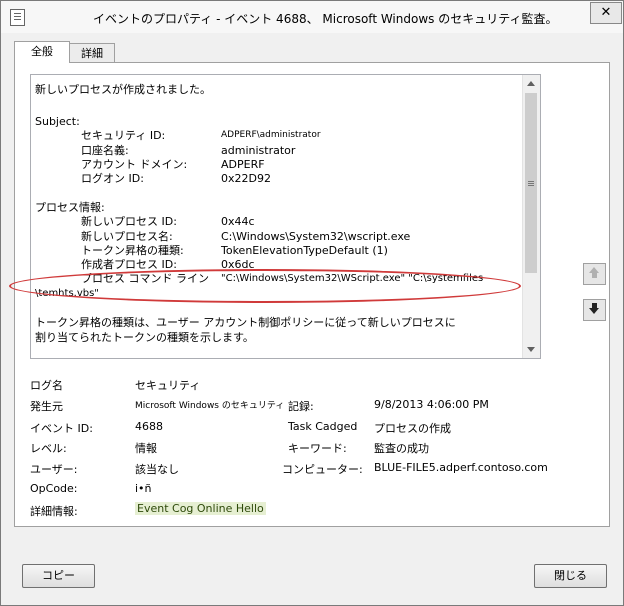 This screenshot has height=606, width=624. What do you see at coordinates (54, 488) in the screenshot?
I see `opcode-label: OpCode:` at bounding box center [54, 488].